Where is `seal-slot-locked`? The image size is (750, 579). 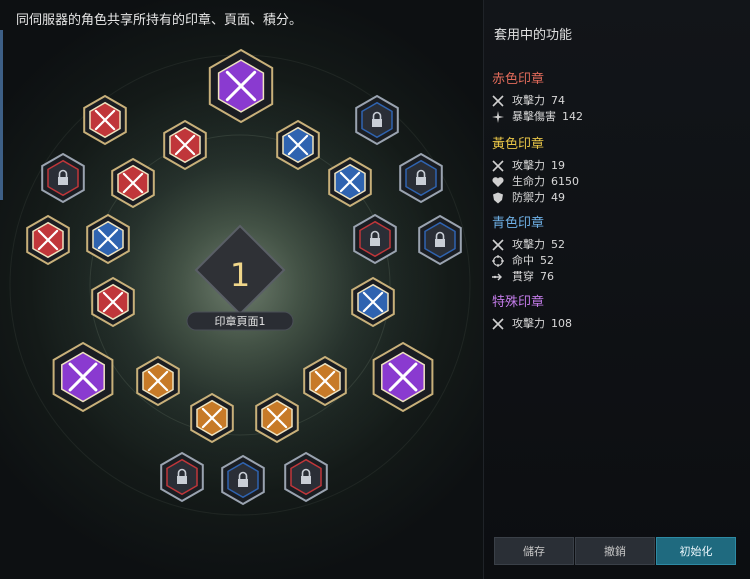
seal-slot-locked is located at coordinates (377, 120).